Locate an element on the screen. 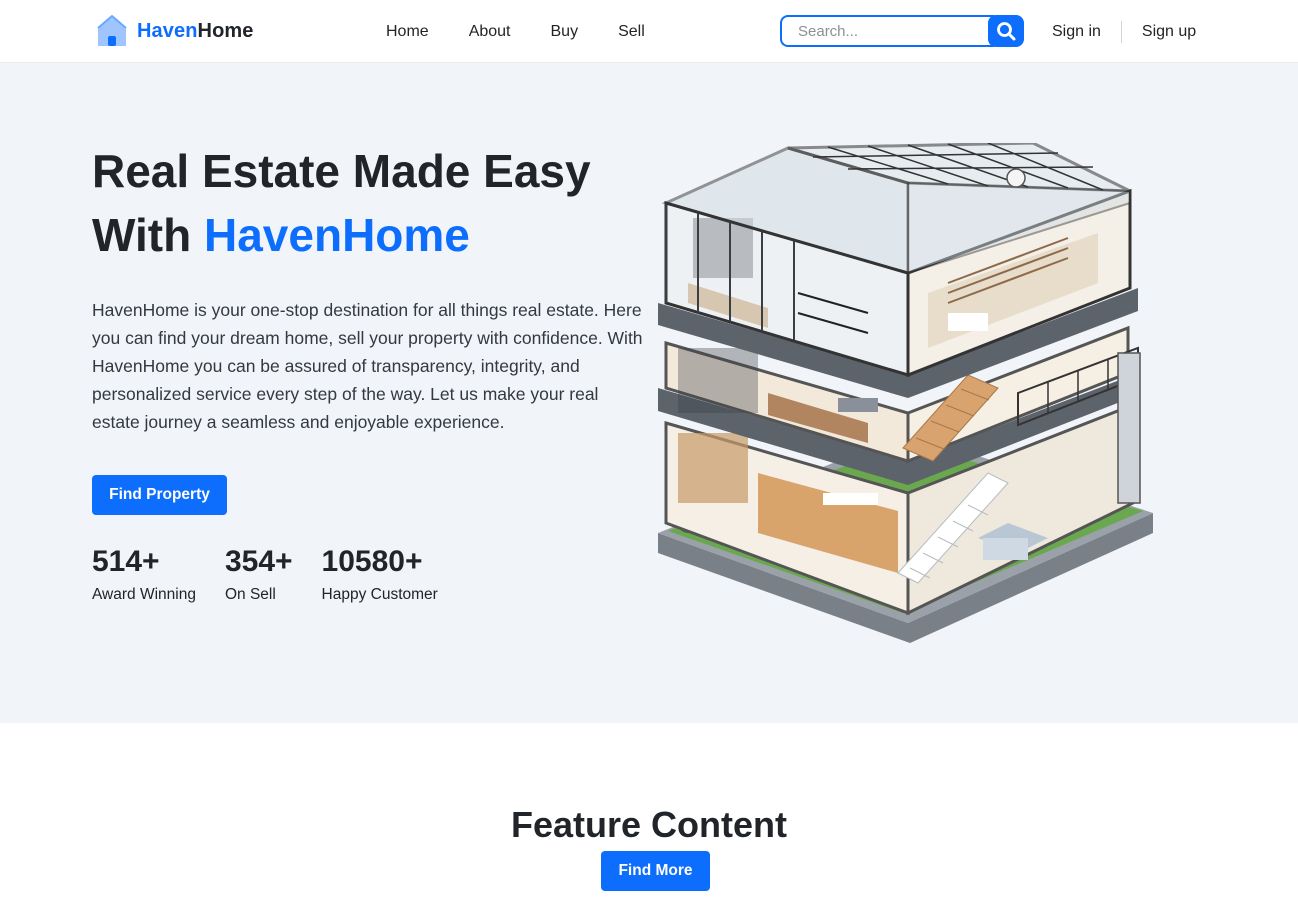  find-property-button: Find Property is located at coordinates (159, 495).